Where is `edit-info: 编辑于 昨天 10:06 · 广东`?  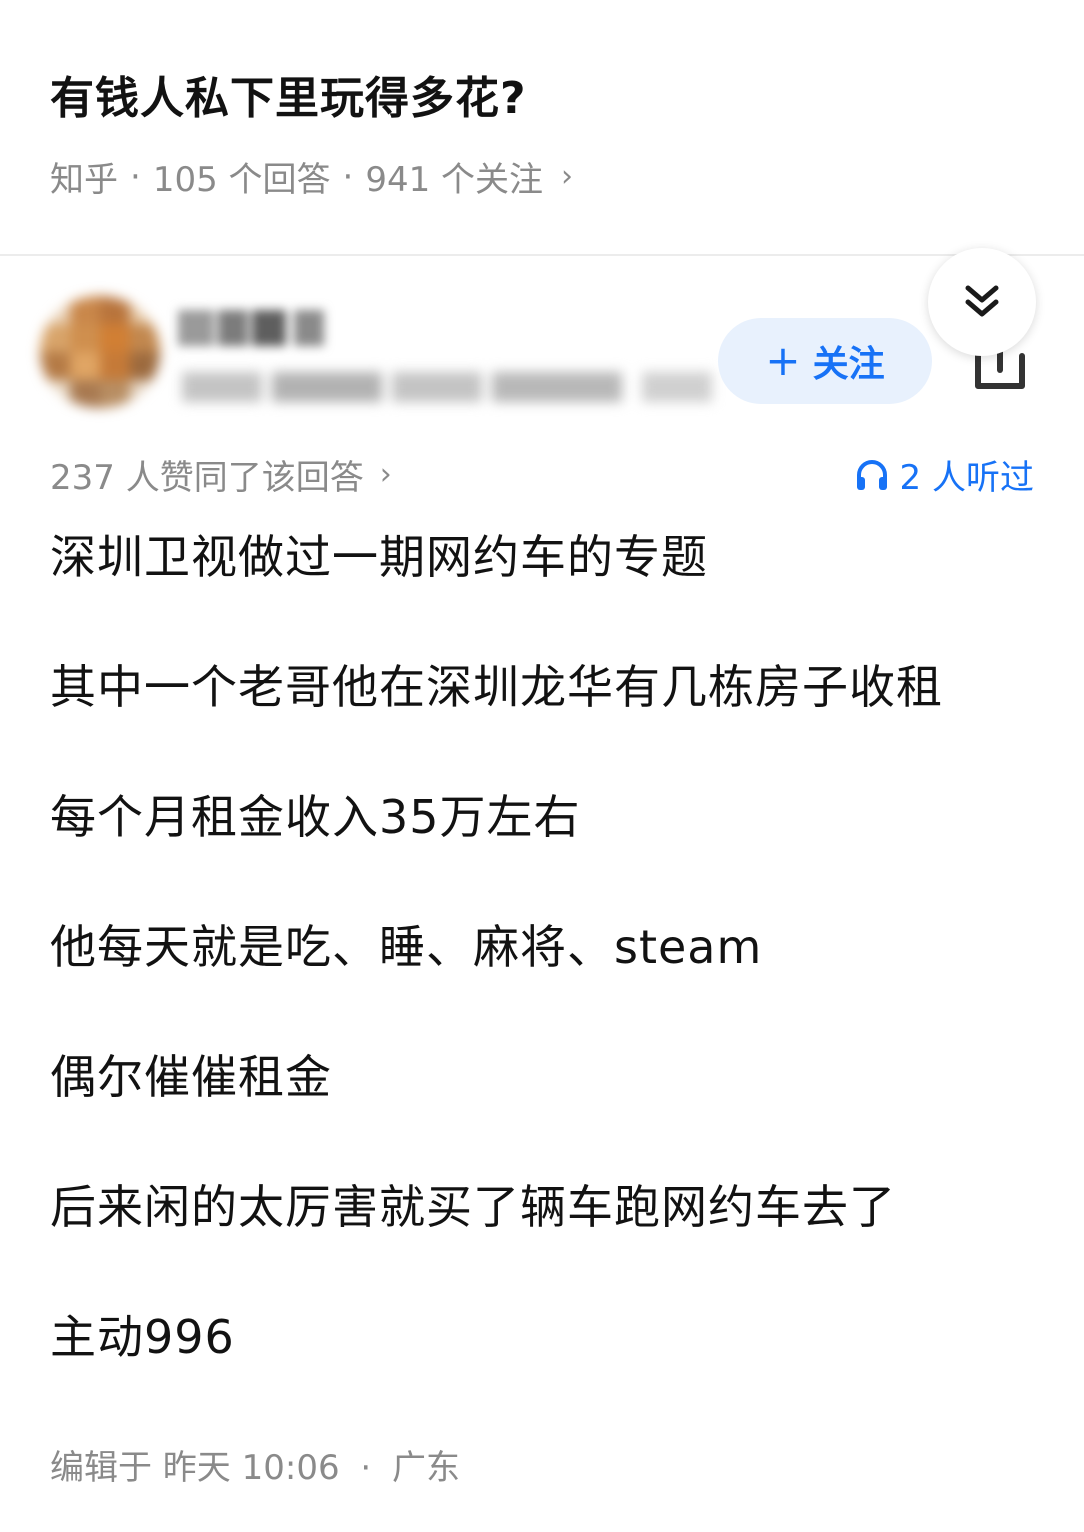
edit-info: 编辑于 昨天 10:06 · 广东 is located at coordinates (255, 1464).